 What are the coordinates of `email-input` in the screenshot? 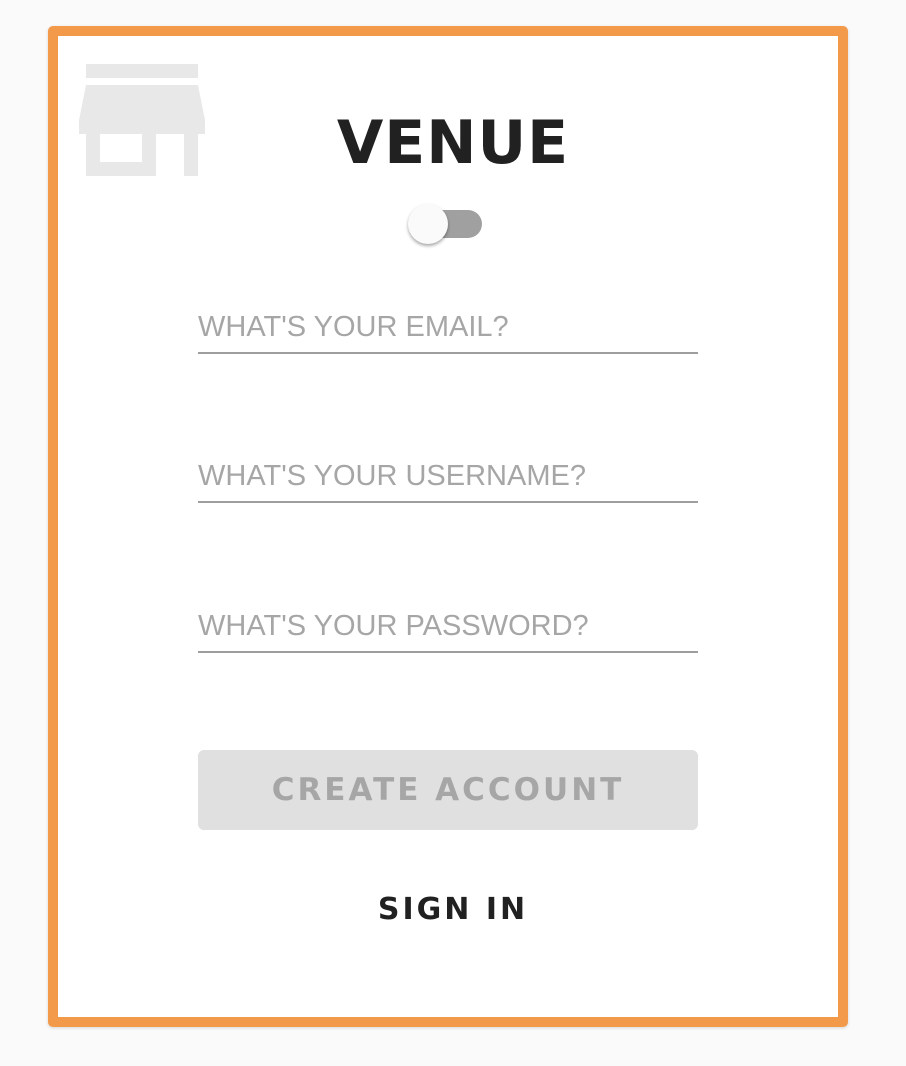 It's located at (448, 328).